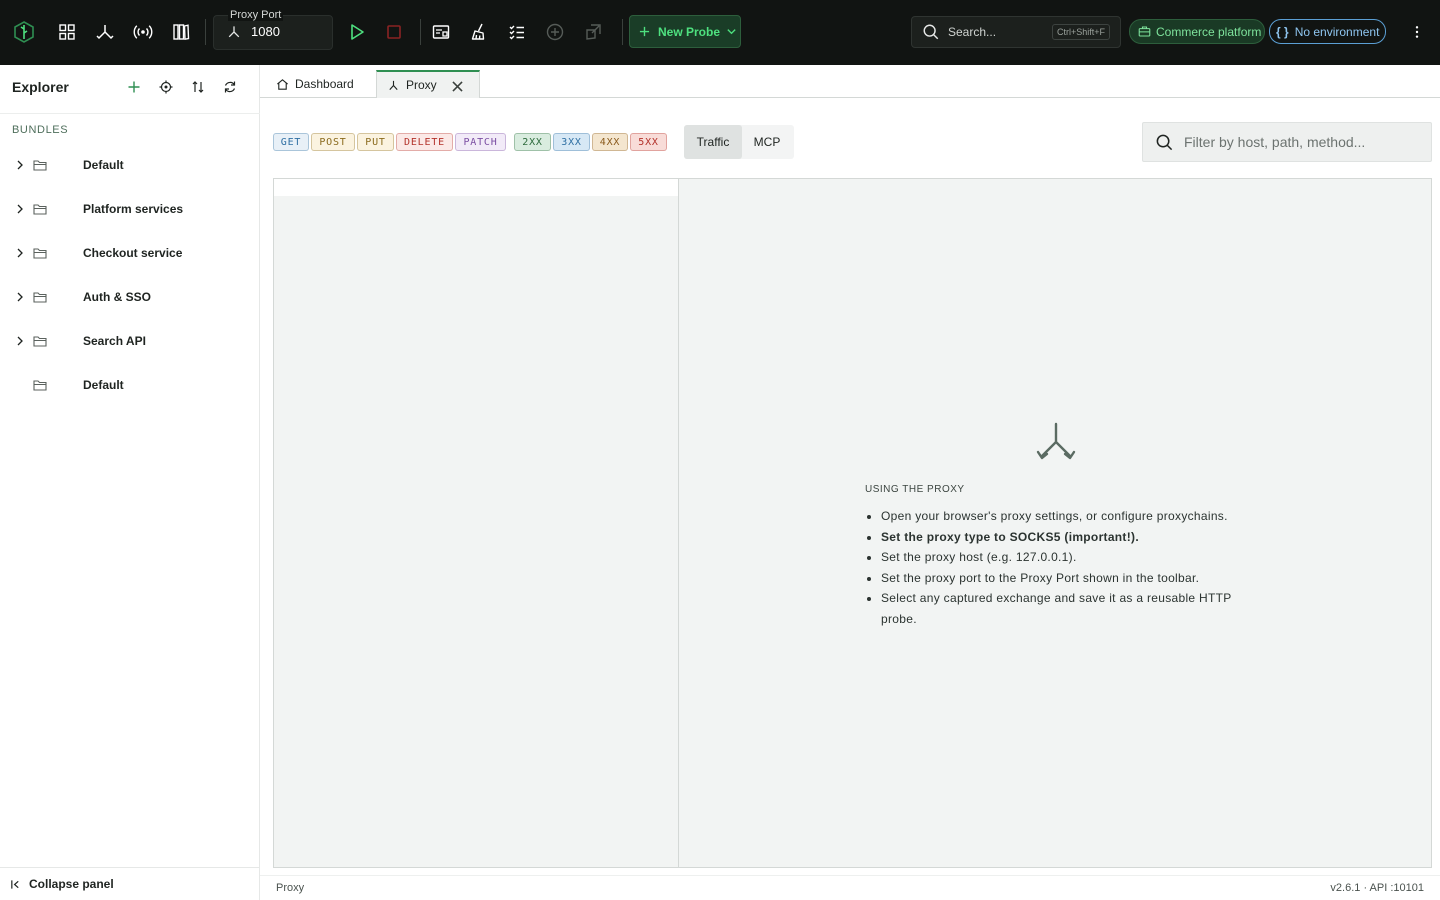  What do you see at coordinates (424, 142) in the screenshot?
I see `method-filter-delete: DELETE` at bounding box center [424, 142].